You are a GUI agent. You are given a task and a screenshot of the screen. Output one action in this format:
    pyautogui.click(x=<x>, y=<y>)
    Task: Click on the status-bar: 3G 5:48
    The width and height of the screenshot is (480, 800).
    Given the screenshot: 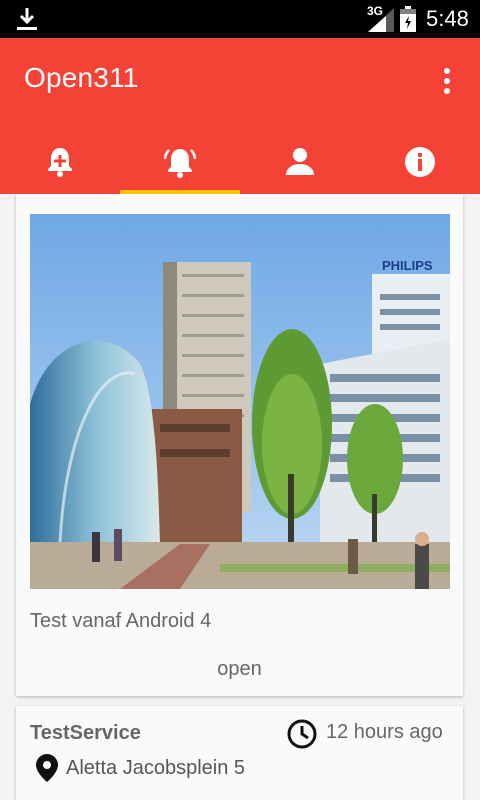 What is the action you would take?
    pyautogui.click(x=240, y=19)
    